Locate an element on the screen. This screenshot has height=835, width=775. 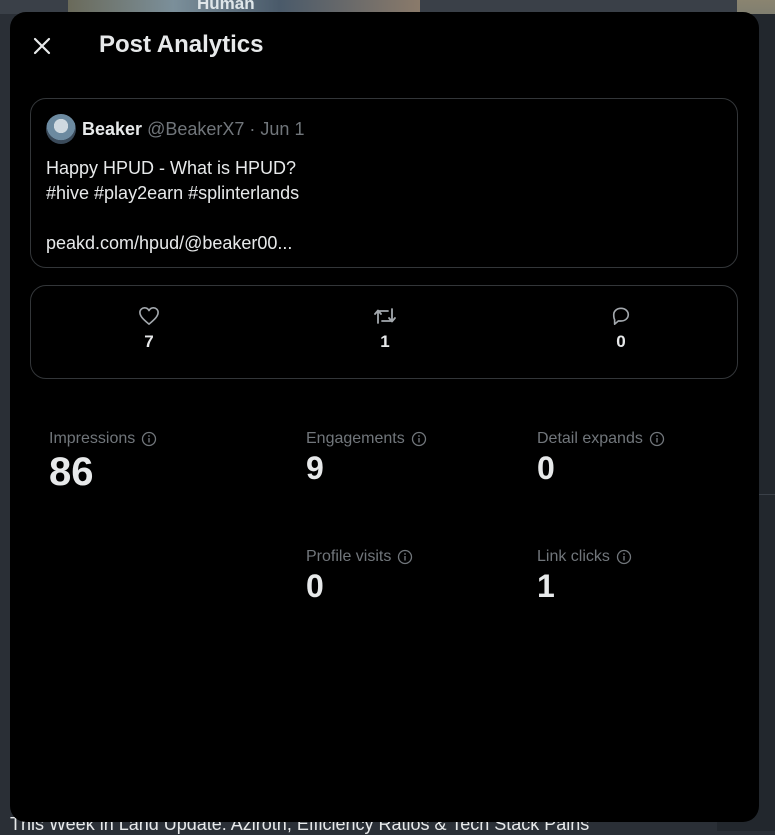
post-text-line: Happy HPUD - What is HPUD? is located at coordinates (171, 168).